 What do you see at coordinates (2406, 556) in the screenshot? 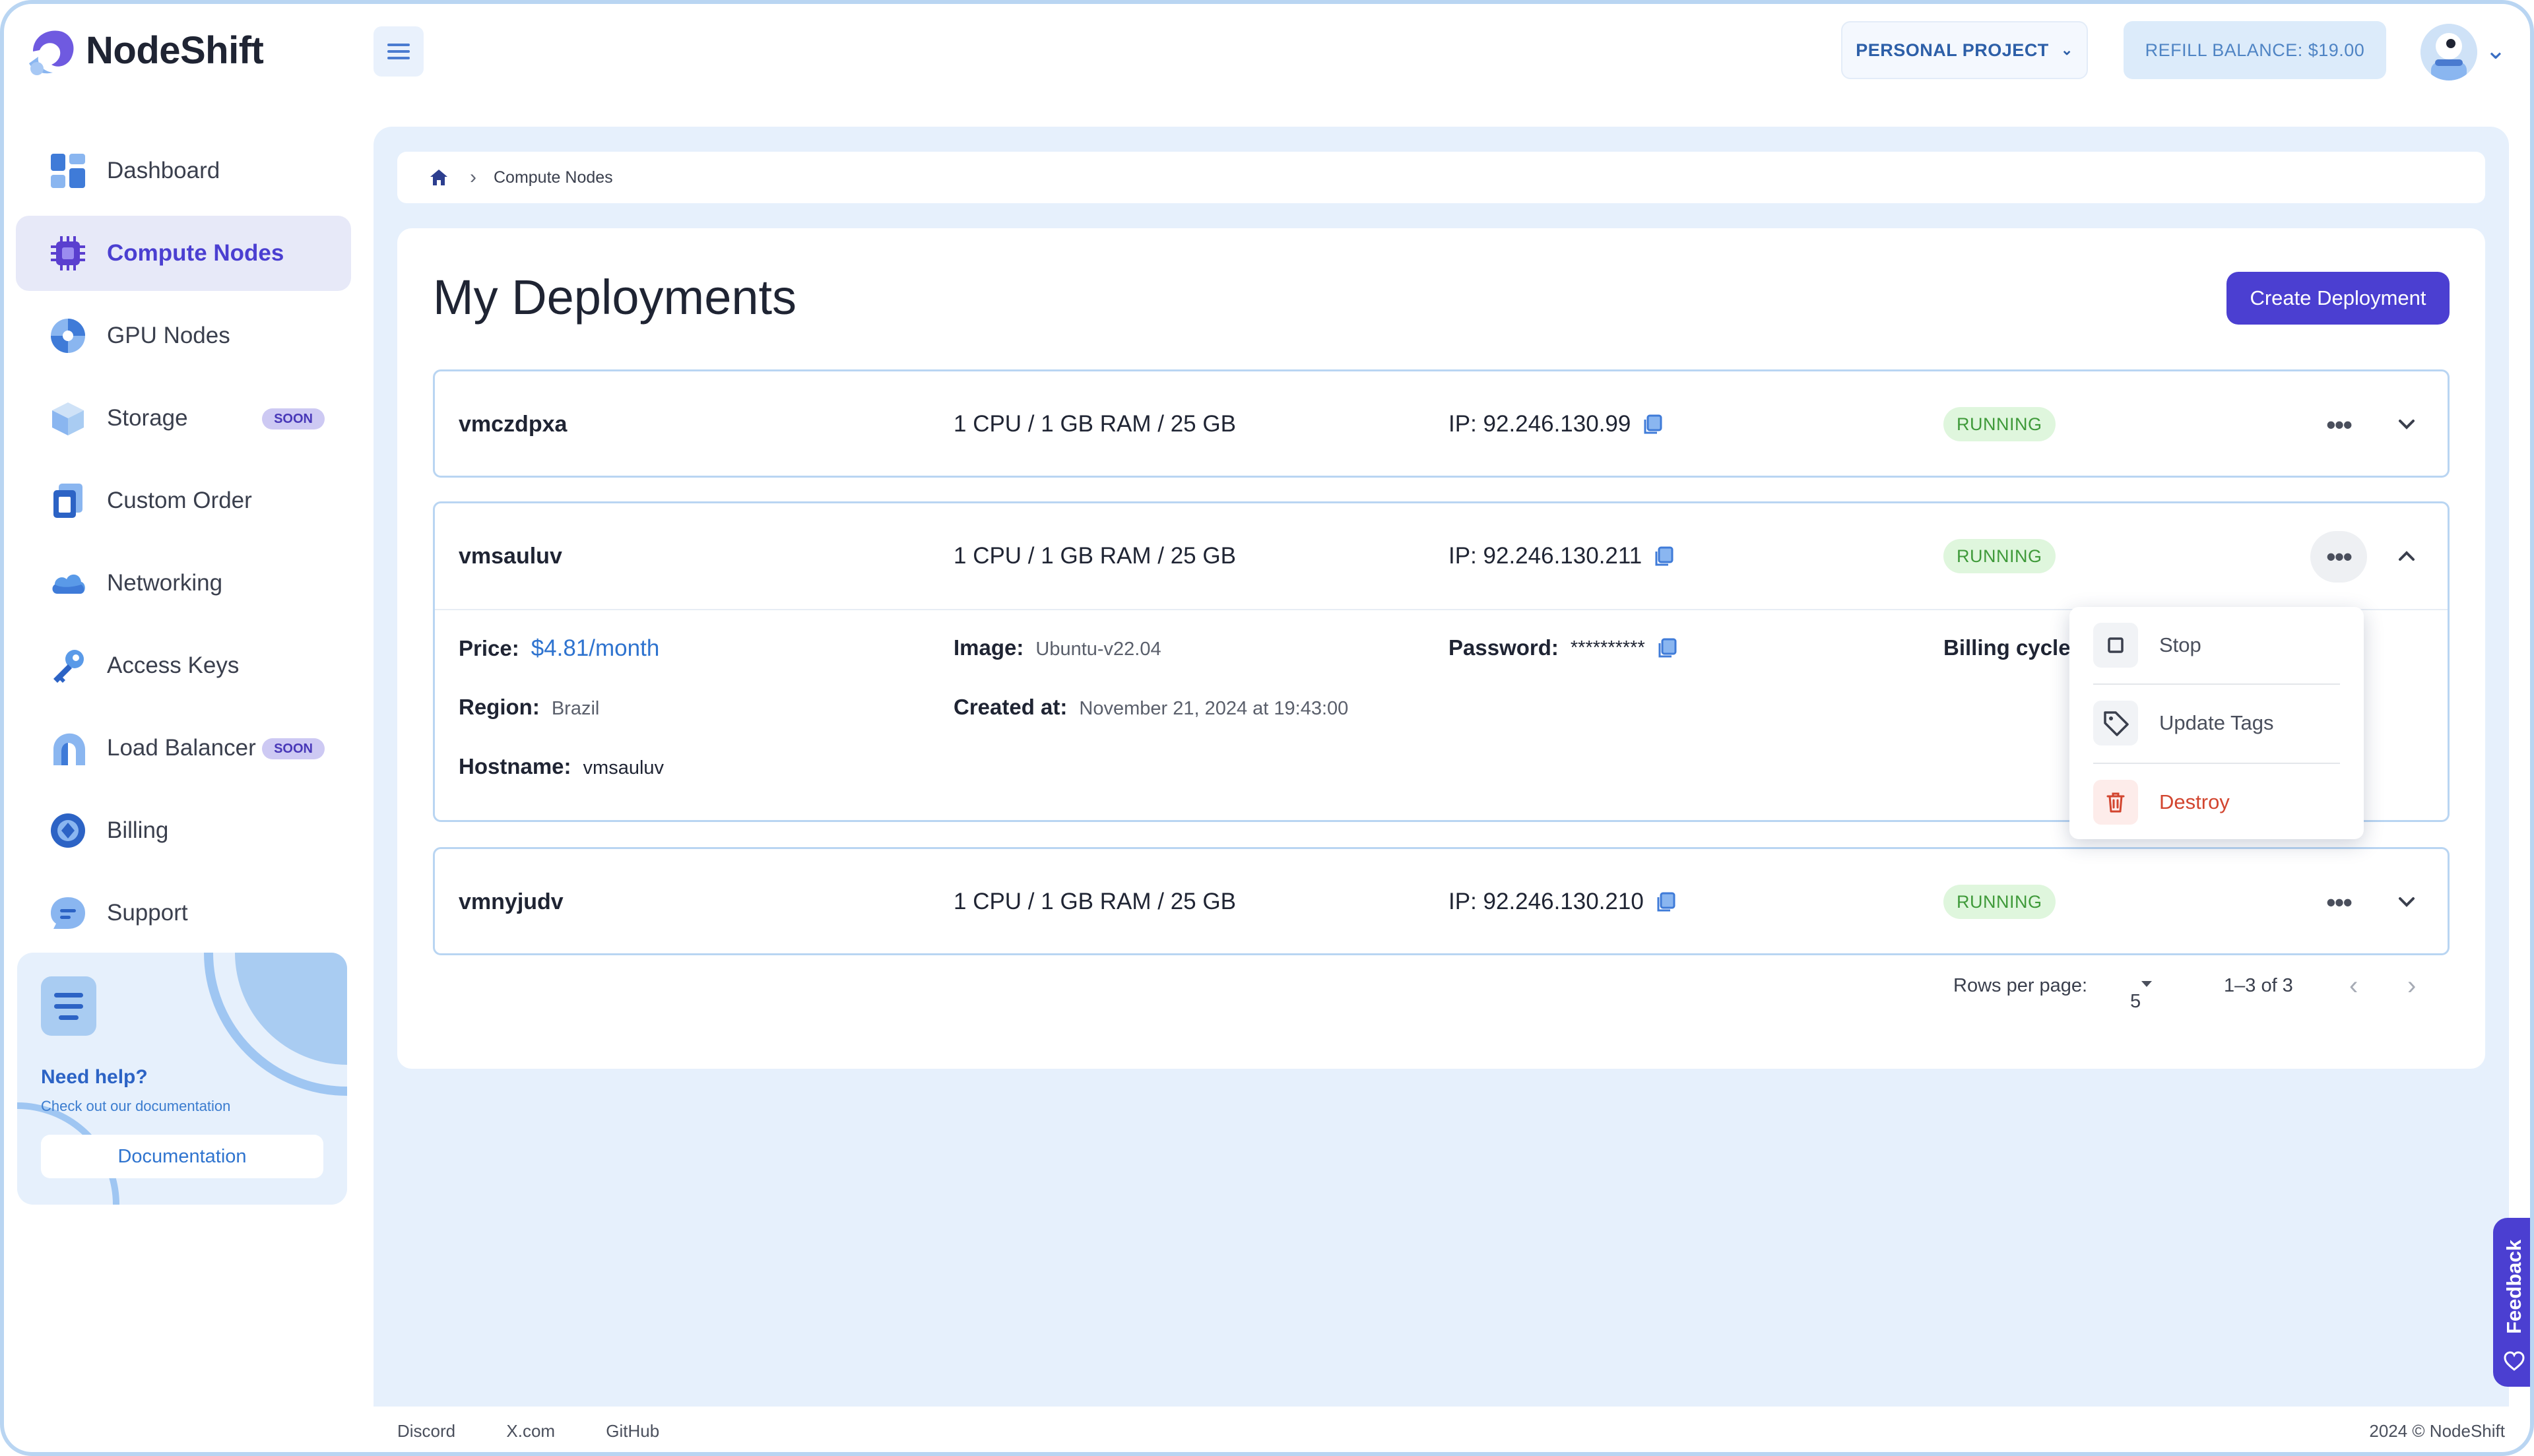
I see `collapse-button` at bounding box center [2406, 556].